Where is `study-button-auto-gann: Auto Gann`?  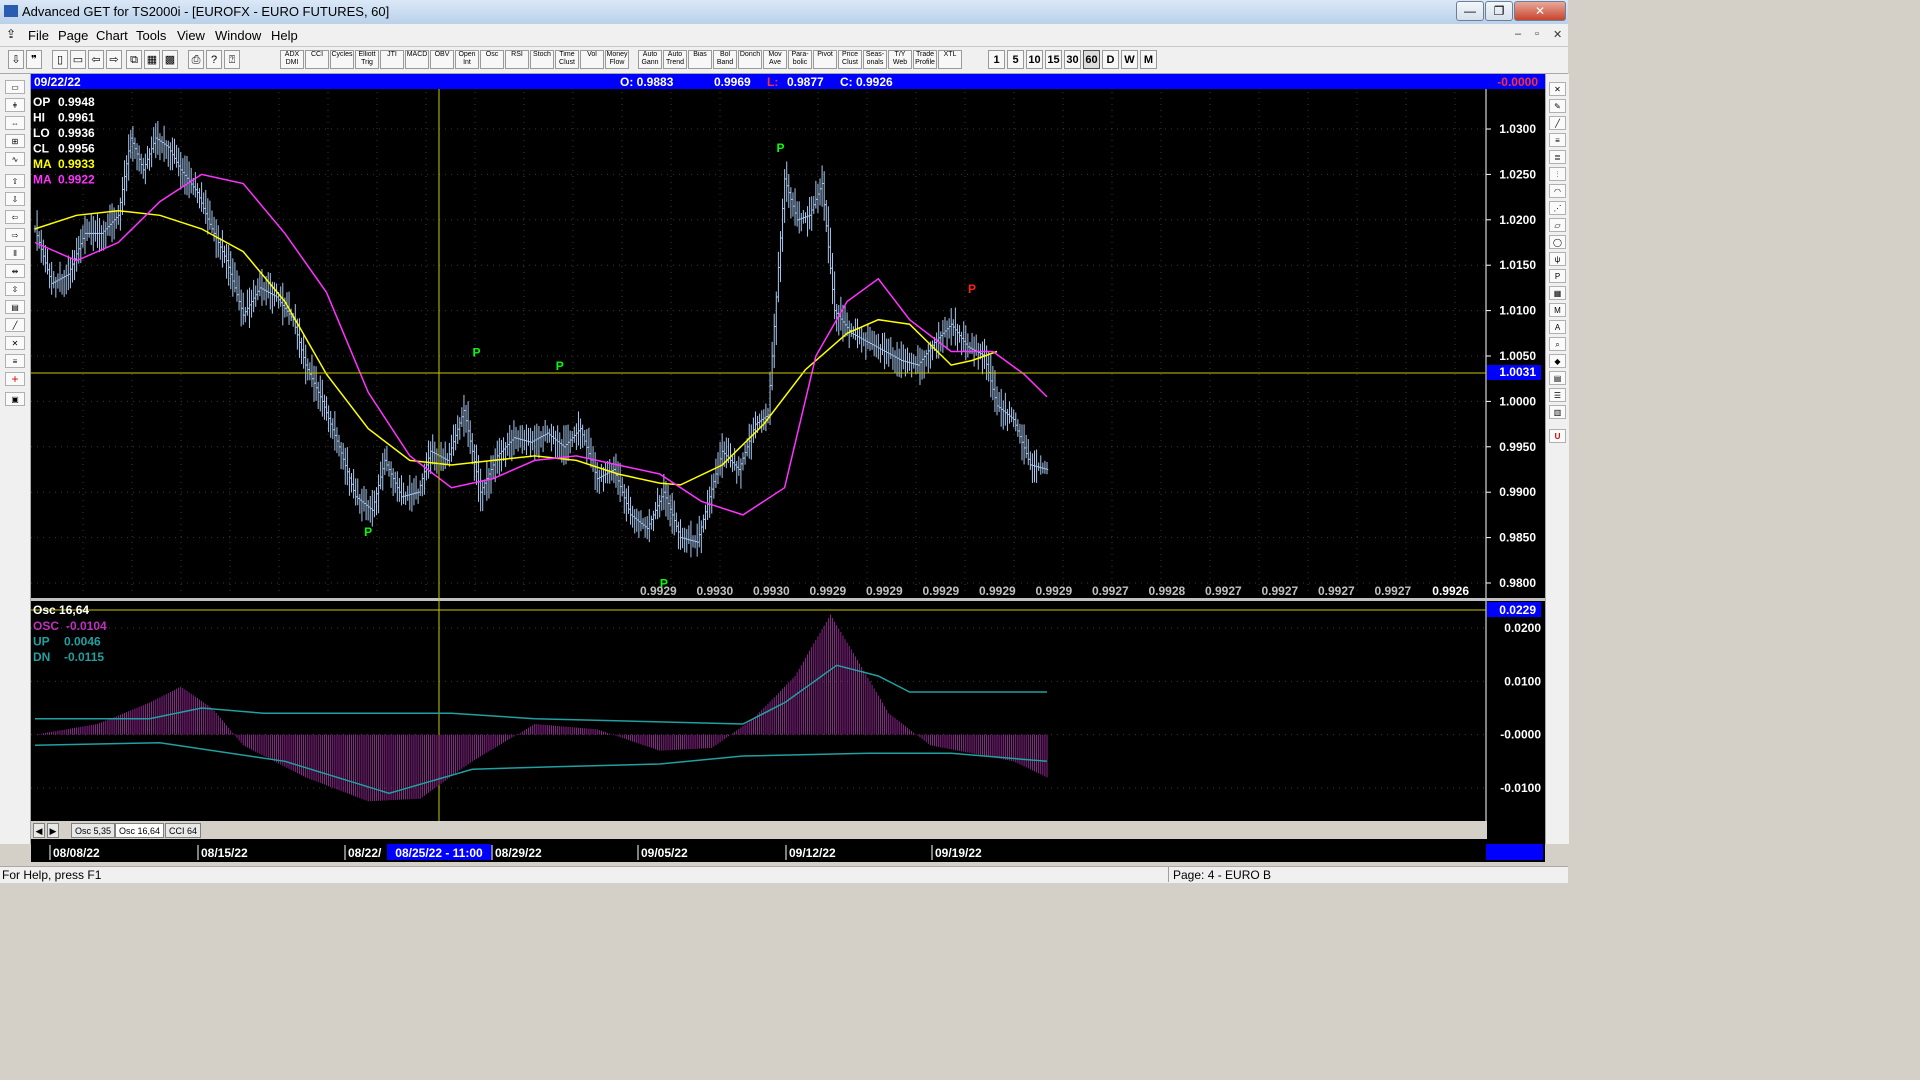
study-button-auto-gann: Auto Gann is located at coordinates (650, 59).